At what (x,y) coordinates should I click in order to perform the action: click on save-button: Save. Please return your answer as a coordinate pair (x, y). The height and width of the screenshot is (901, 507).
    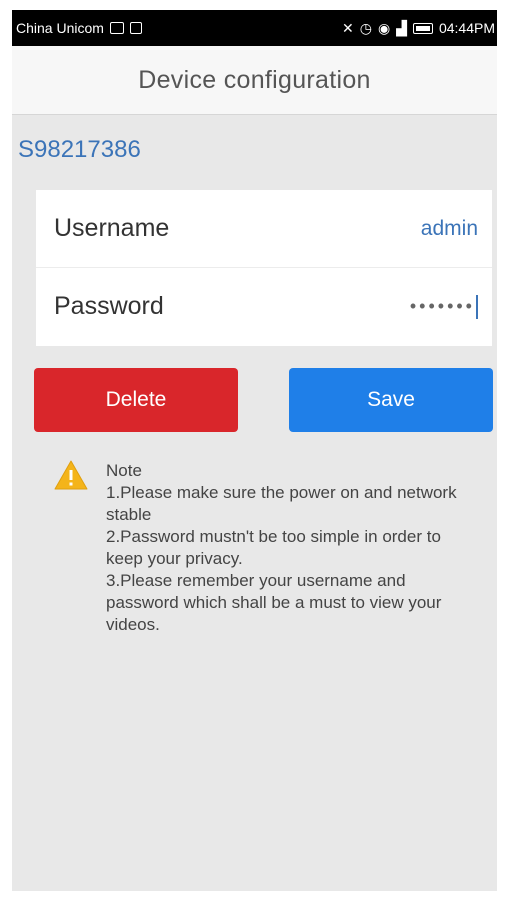
    Looking at the image, I should click on (391, 400).